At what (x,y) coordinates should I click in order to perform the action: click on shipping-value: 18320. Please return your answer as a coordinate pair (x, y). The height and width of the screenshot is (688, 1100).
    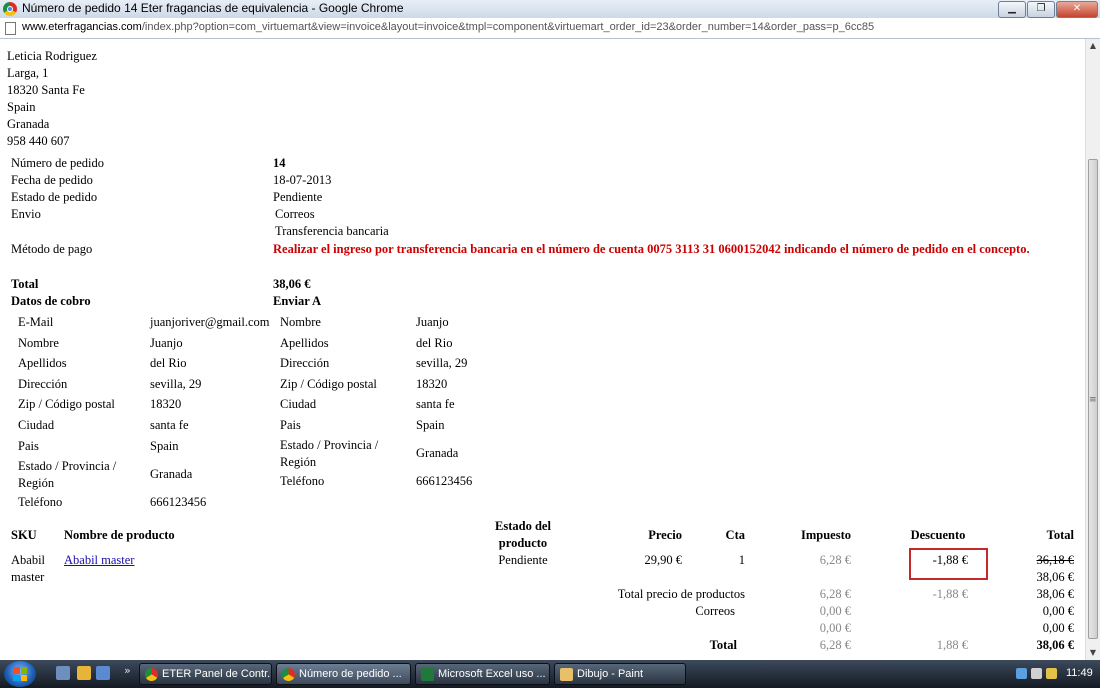
    Looking at the image, I should click on (432, 384).